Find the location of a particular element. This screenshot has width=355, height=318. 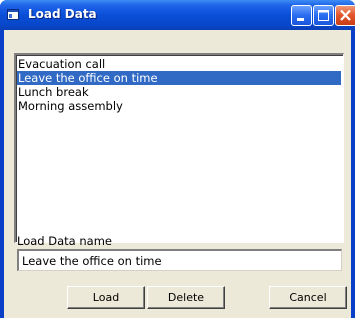

minimize-button is located at coordinates (301, 15).